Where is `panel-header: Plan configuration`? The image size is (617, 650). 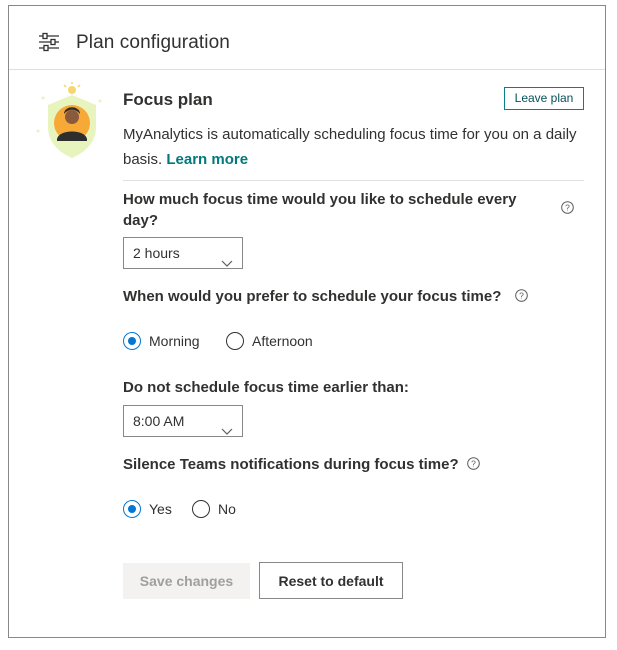
panel-header: Plan configuration is located at coordinates (307, 38).